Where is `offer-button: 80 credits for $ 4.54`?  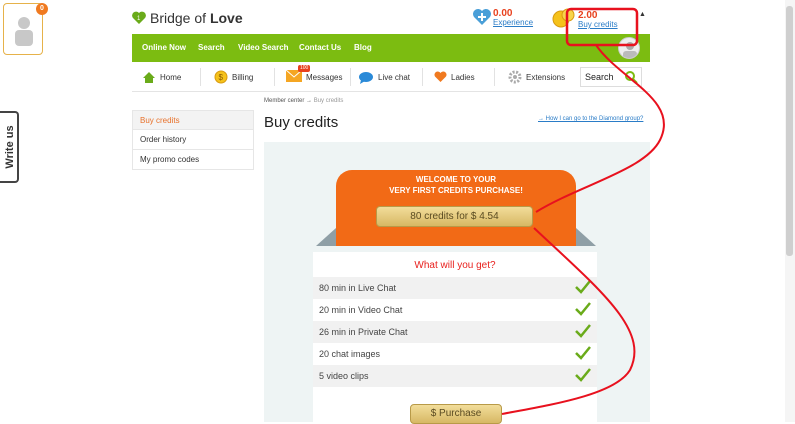 offer-button: 80 credits for $ 4.54 is located at coordinates (454, 216).